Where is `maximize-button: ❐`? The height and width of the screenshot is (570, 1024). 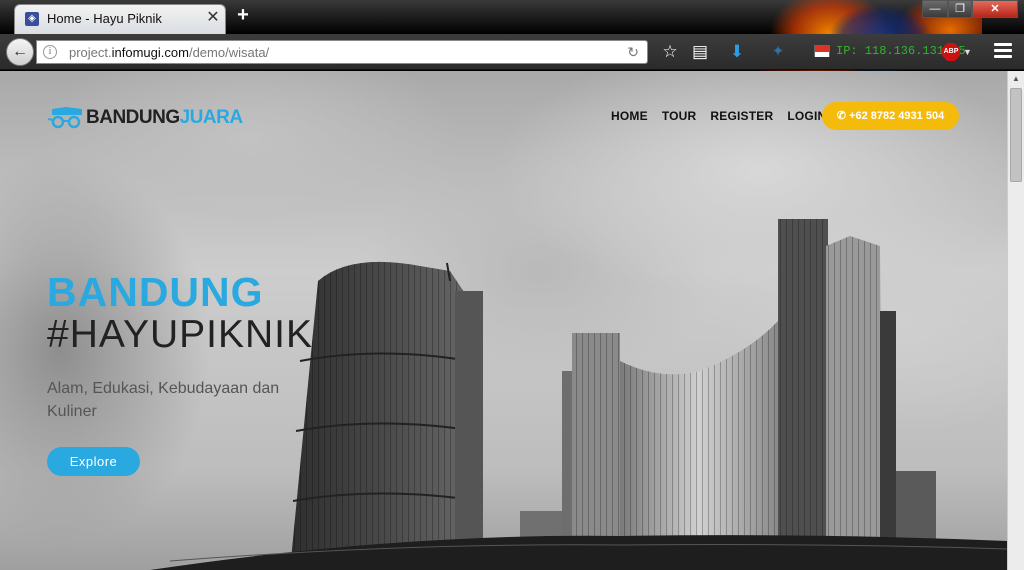
maximize-button: ❐ is located at coordinates (960, 9).